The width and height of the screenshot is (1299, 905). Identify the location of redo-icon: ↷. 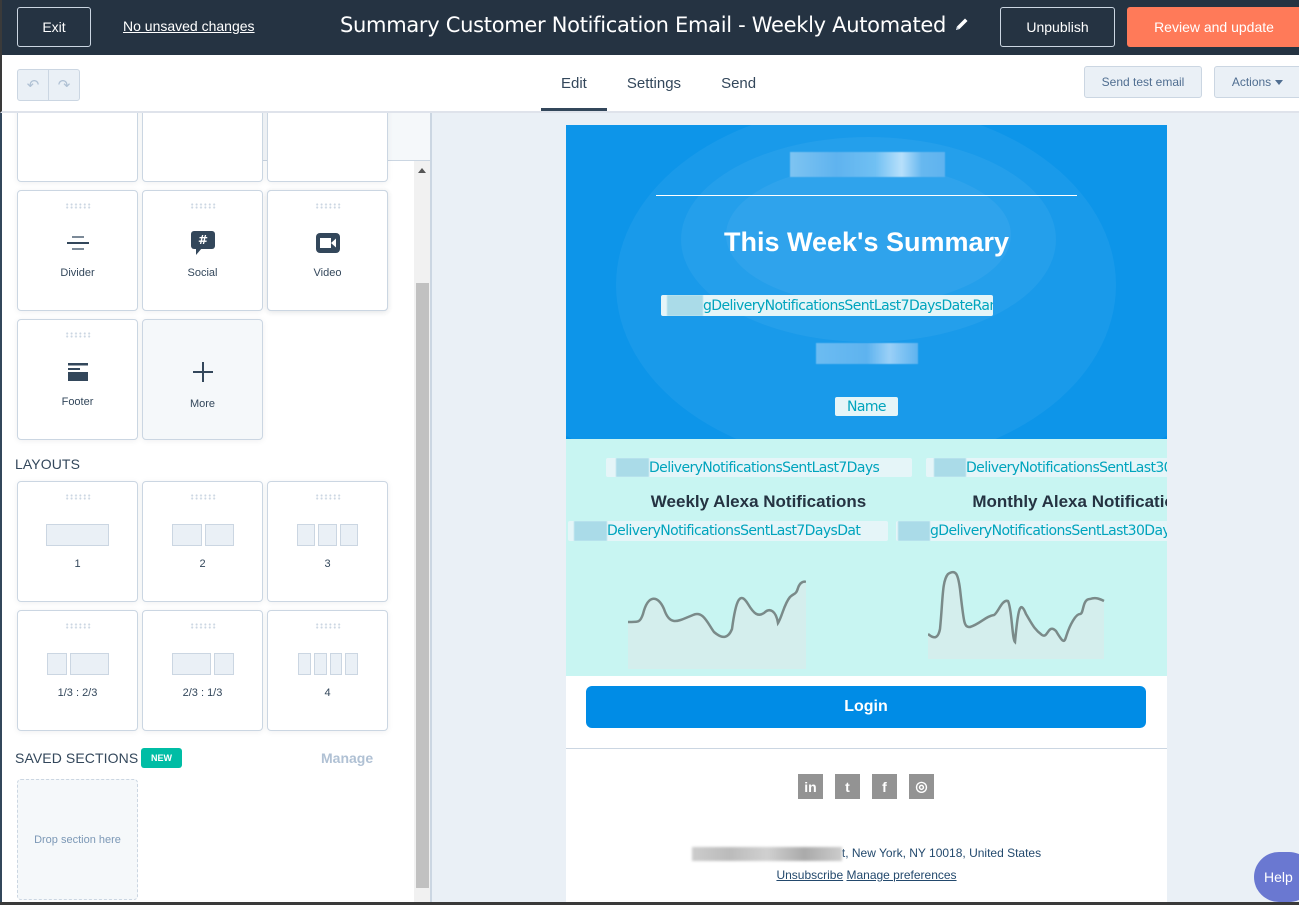
(64, 85).